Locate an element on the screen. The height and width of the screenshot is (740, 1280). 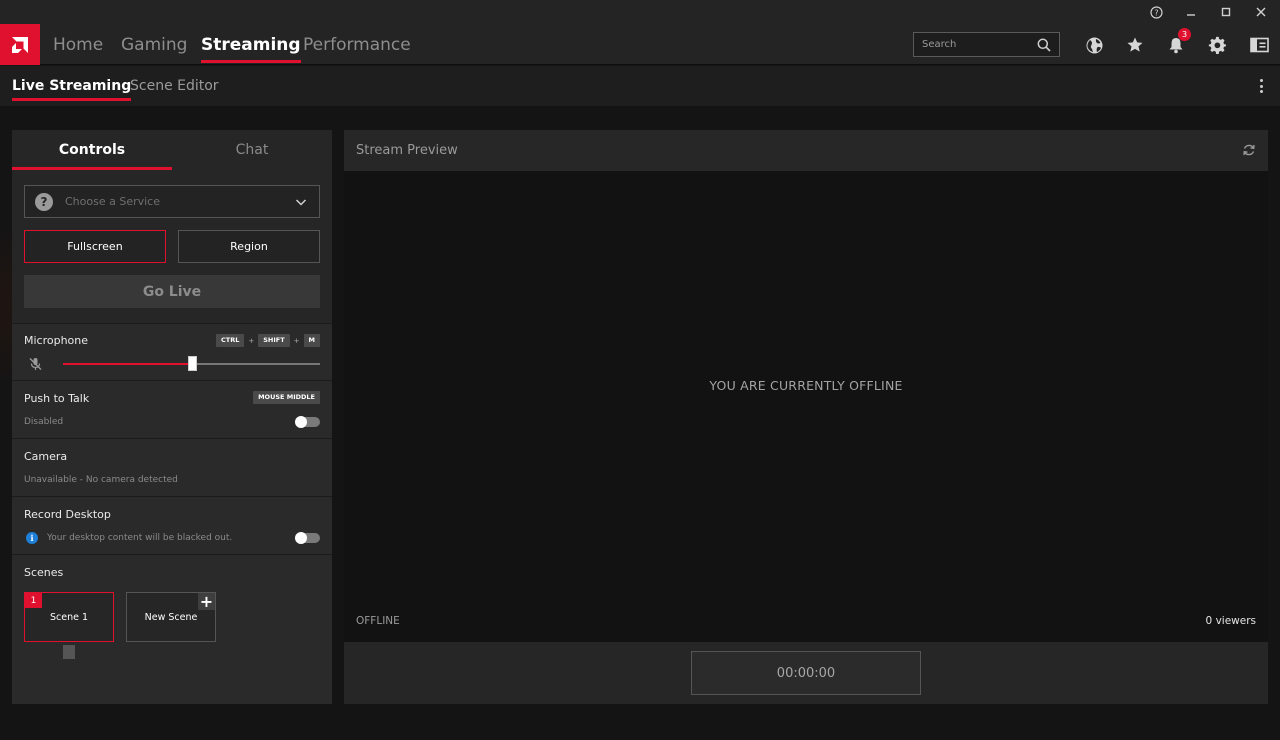
slider-thumb is located at coordinates (192, 363).